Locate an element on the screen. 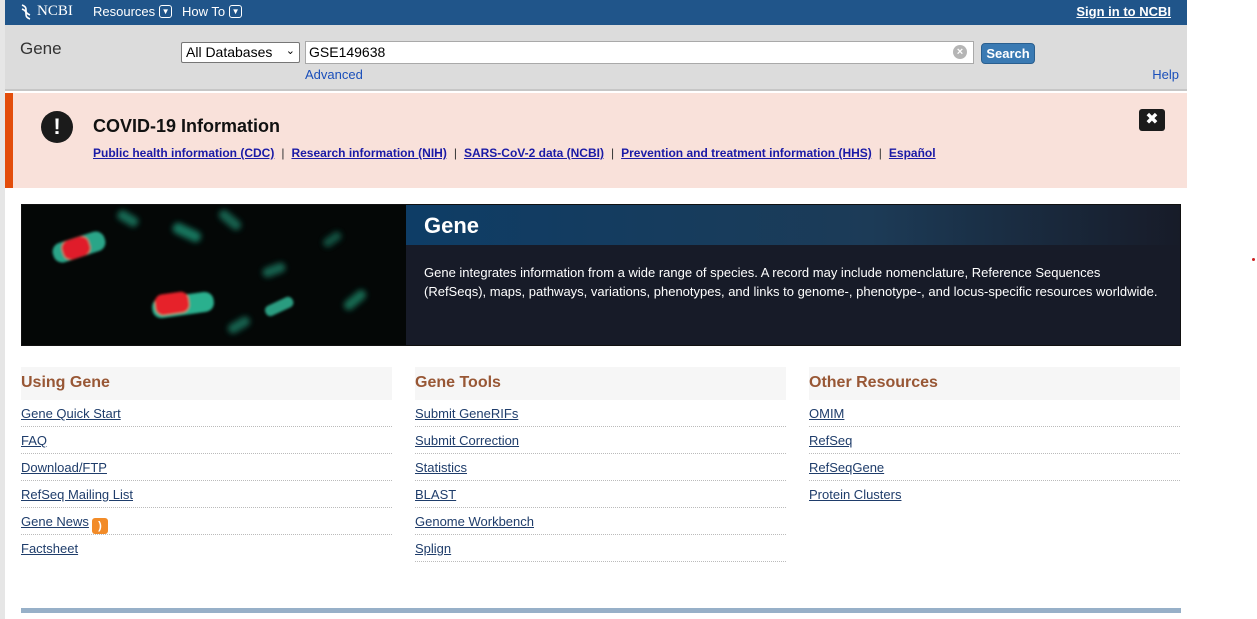  link-genome-workbench: Genome Workbench is located at coordinates (474, 521).